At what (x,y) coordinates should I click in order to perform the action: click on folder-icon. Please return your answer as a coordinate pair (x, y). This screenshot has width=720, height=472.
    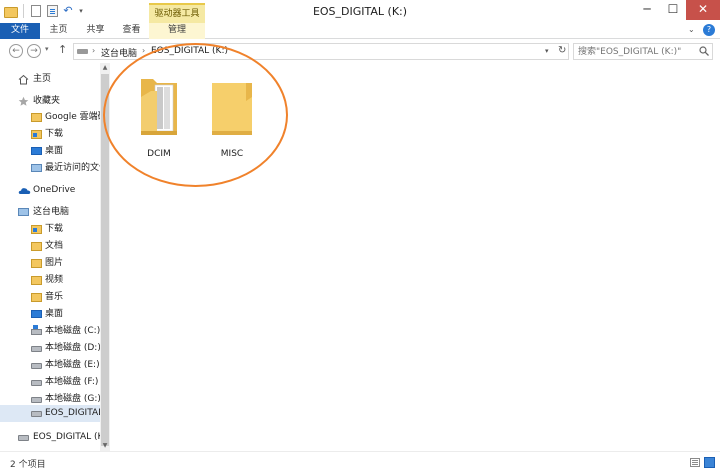
    Looking at the image, I should click on (36, 117).